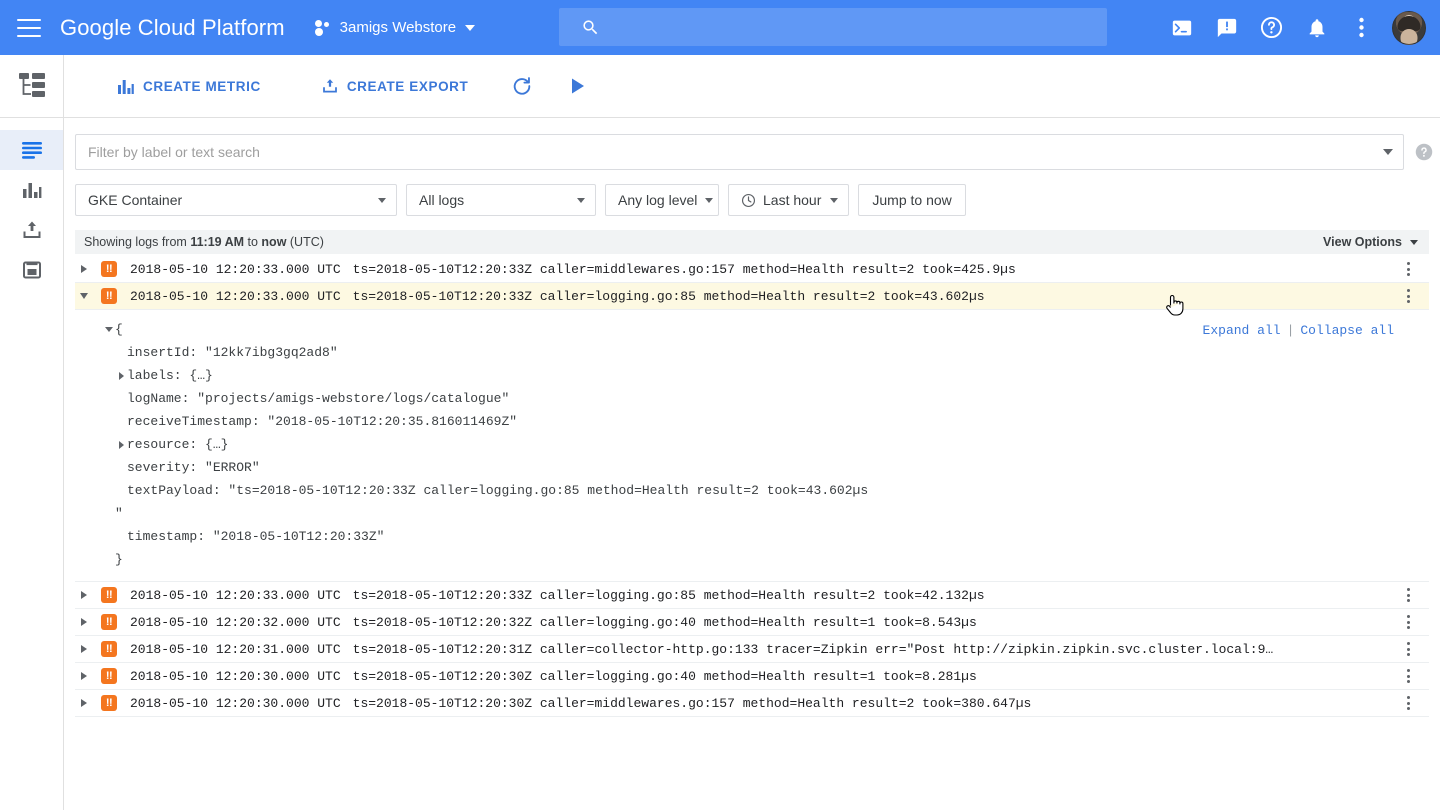 The height and width of the screenshot is (810, 1440). I want to click on log-level-value: Any log level, so click(658, 200).